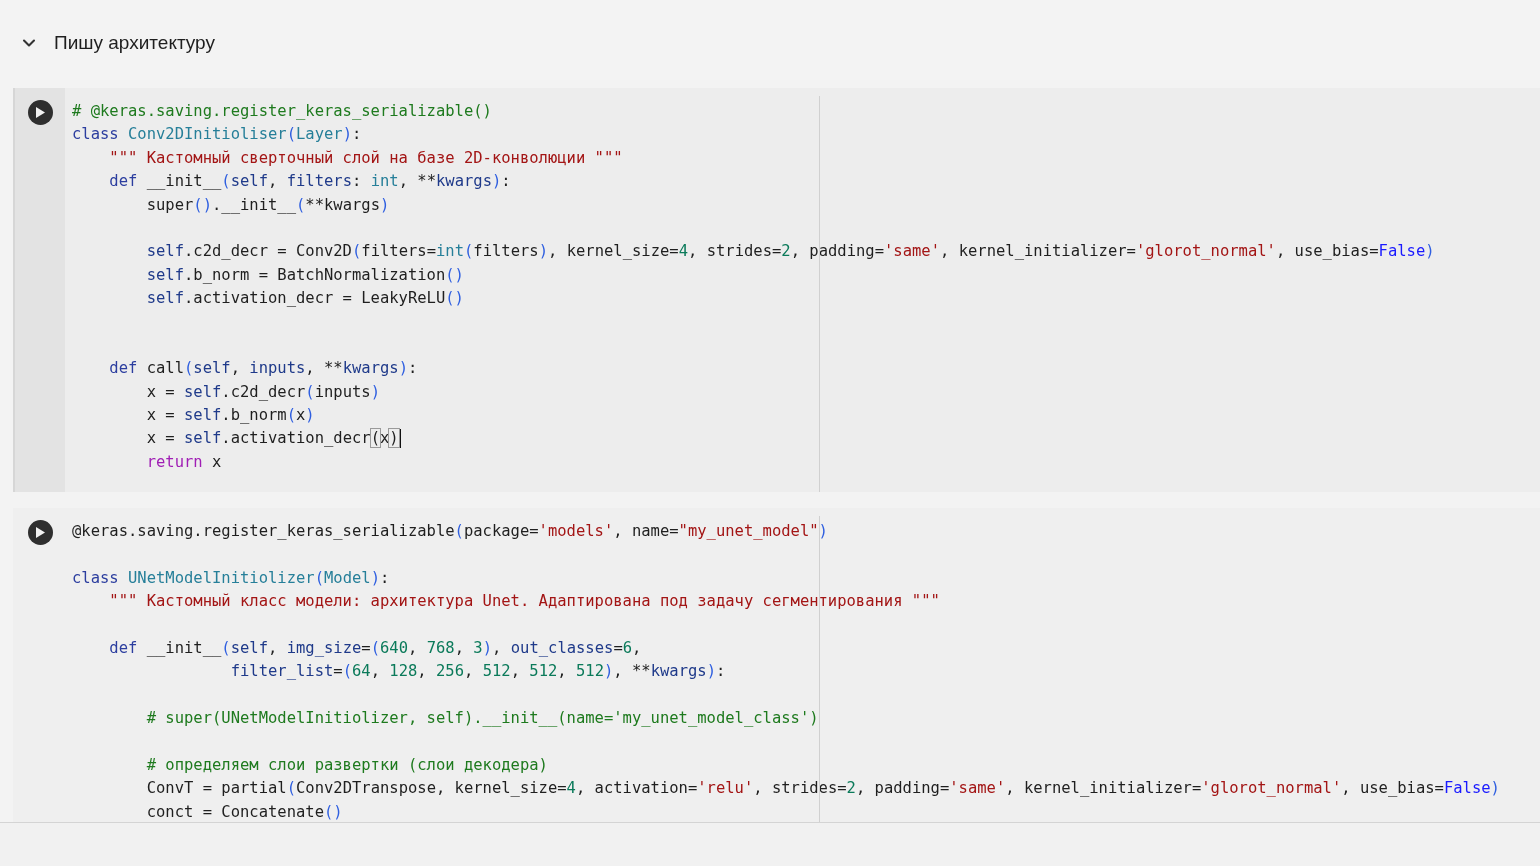  I want to click on code-line: x = self.activation_decr(x), so click(273, 439).